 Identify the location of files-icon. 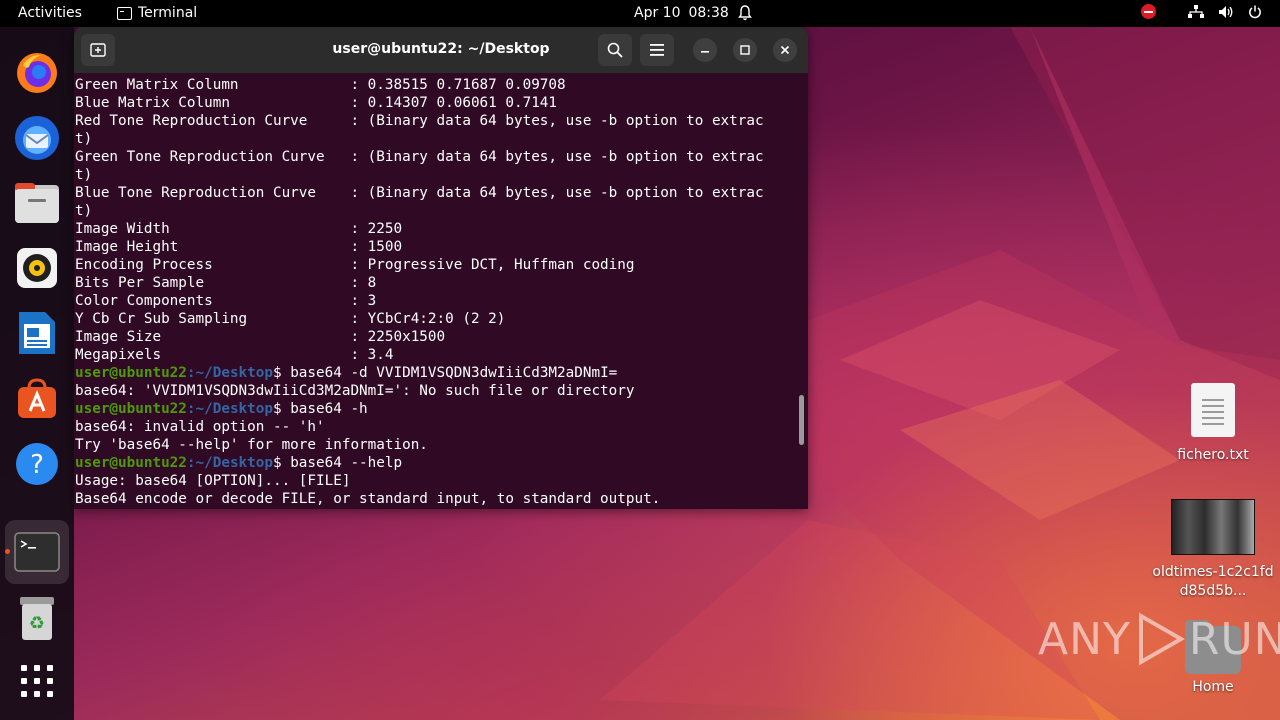
(37, 203).